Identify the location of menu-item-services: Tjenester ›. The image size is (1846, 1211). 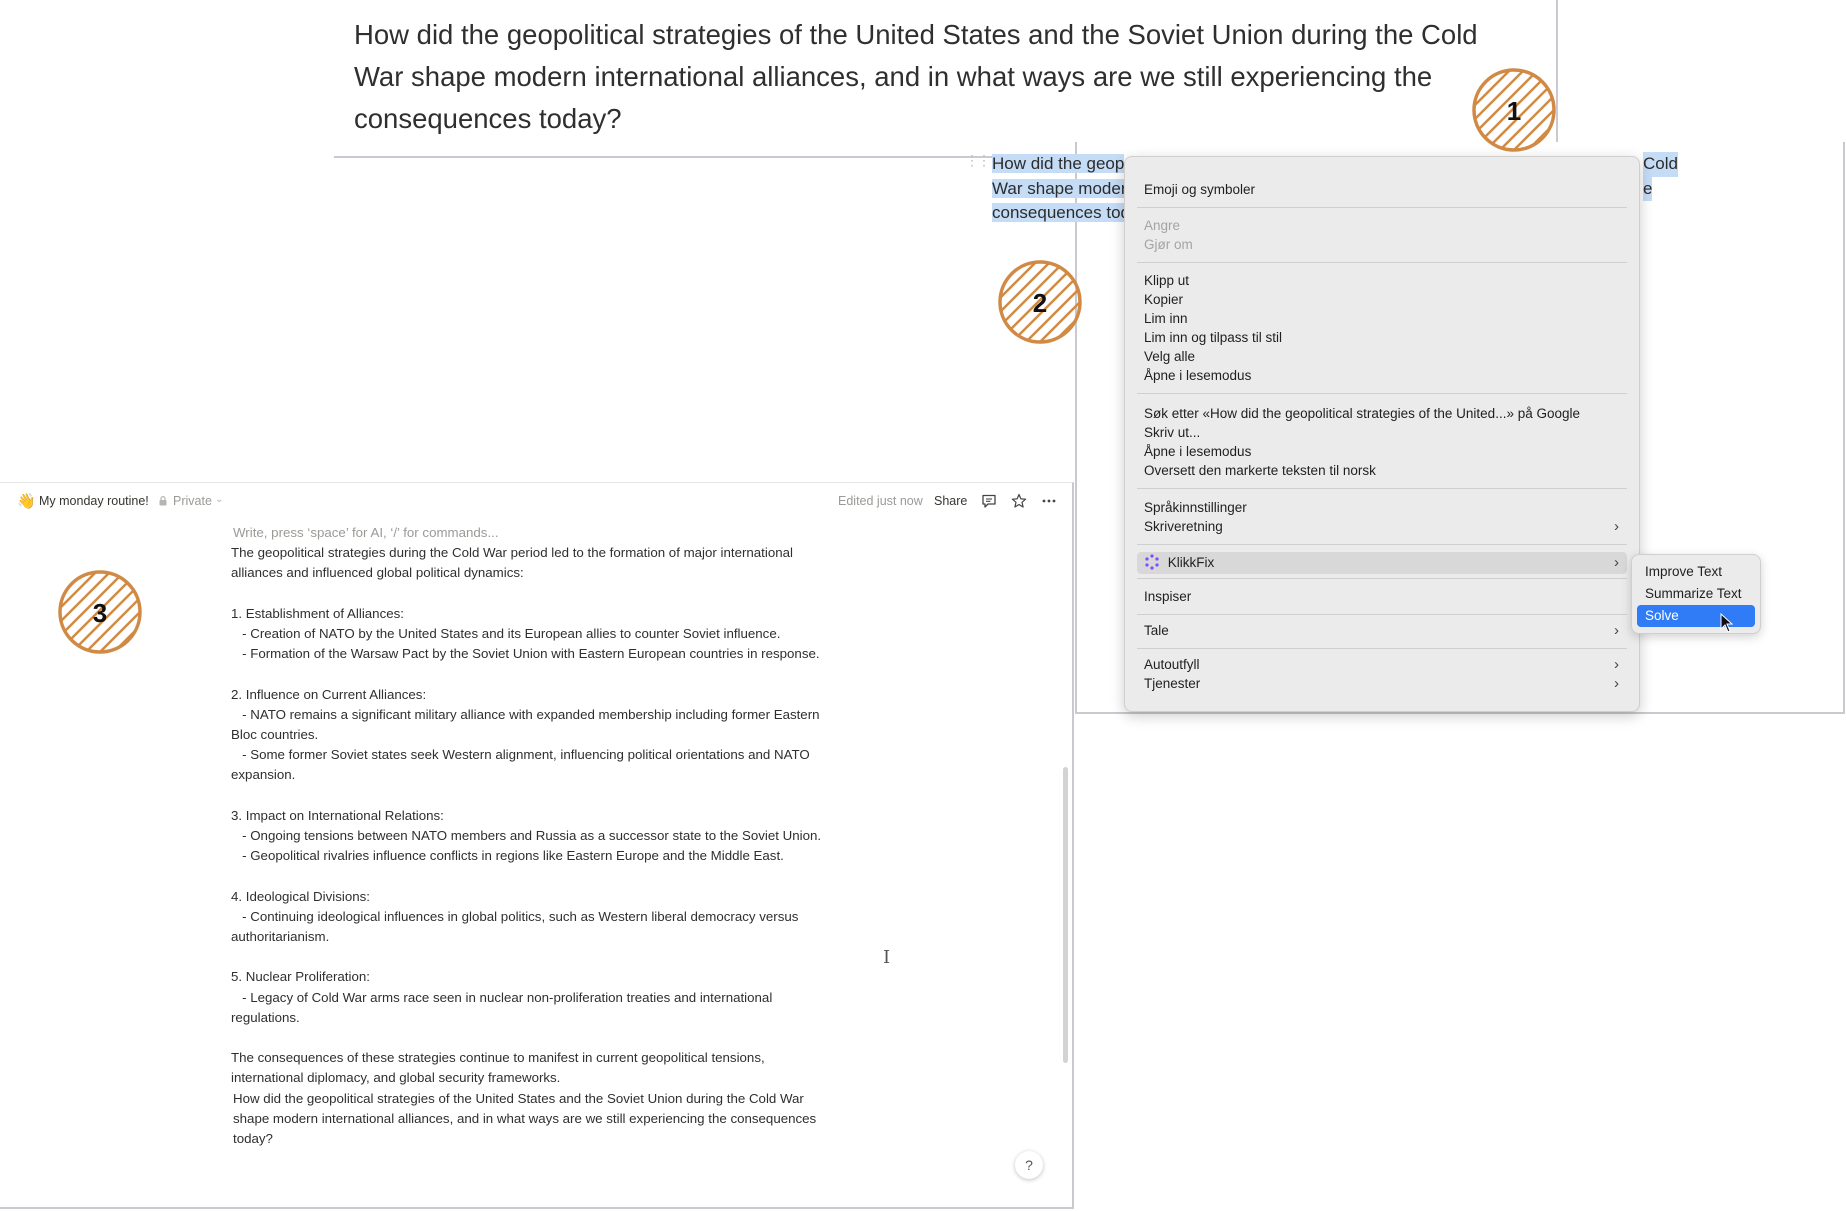
(1382, 684).